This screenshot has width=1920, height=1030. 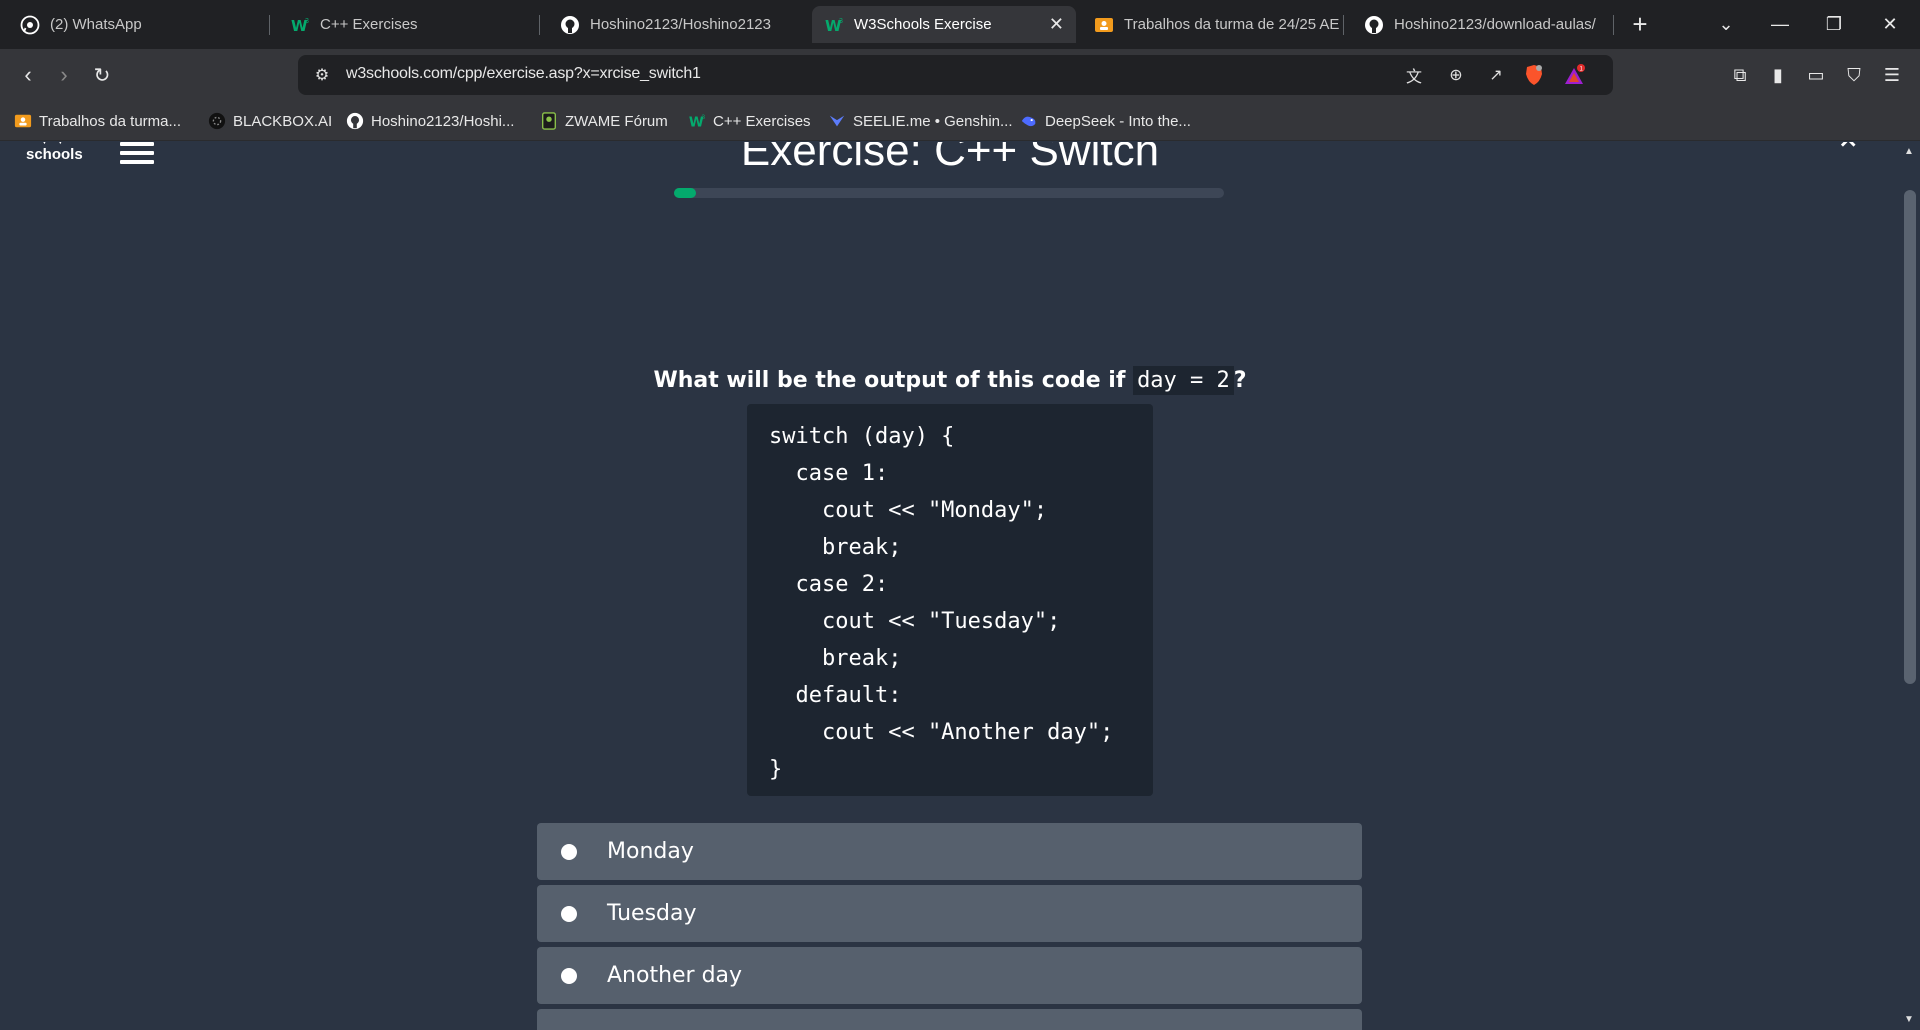 I want to click on tab-github-download: Hoshino2123/download-aulas/, so click(x=1483, y=24).